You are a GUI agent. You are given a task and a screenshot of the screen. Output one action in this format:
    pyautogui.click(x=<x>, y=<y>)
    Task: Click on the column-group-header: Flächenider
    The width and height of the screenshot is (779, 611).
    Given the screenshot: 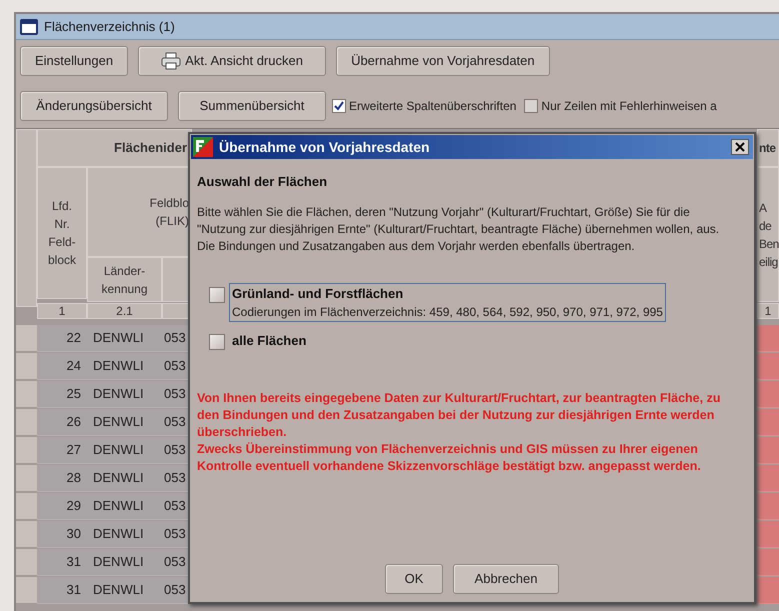 What is the action you would take?
    pyautogui.click(x=114, y=148)
    